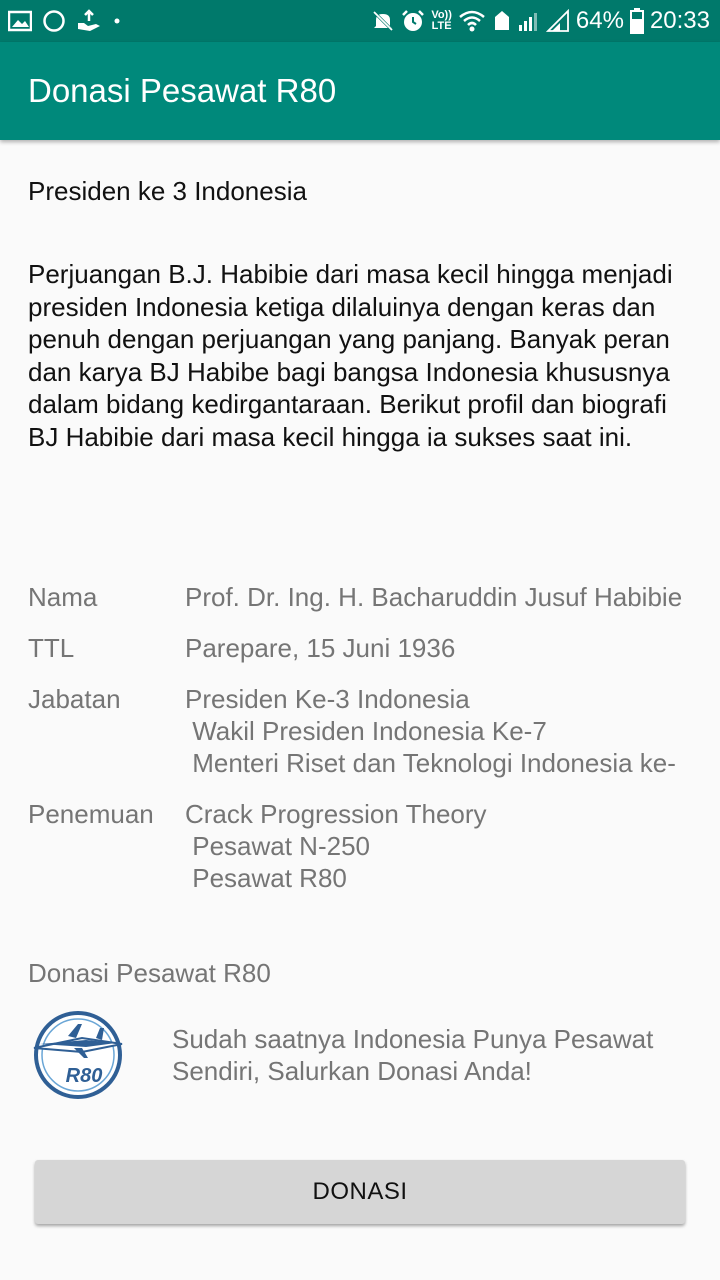  Describe the element at coordinates (84, 1076) in the screenshot. I see `logo-text: R80` at that location.